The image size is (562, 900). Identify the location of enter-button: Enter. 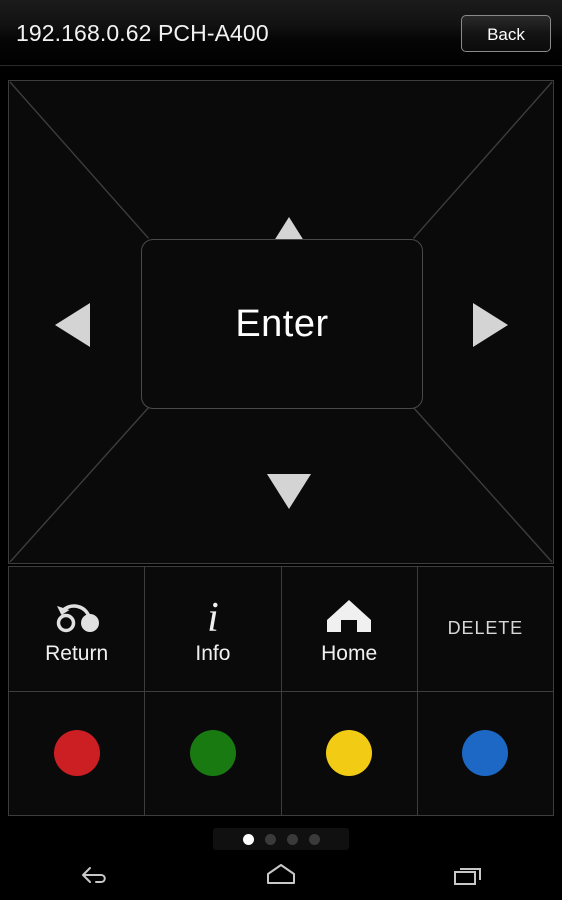
(282, 324).